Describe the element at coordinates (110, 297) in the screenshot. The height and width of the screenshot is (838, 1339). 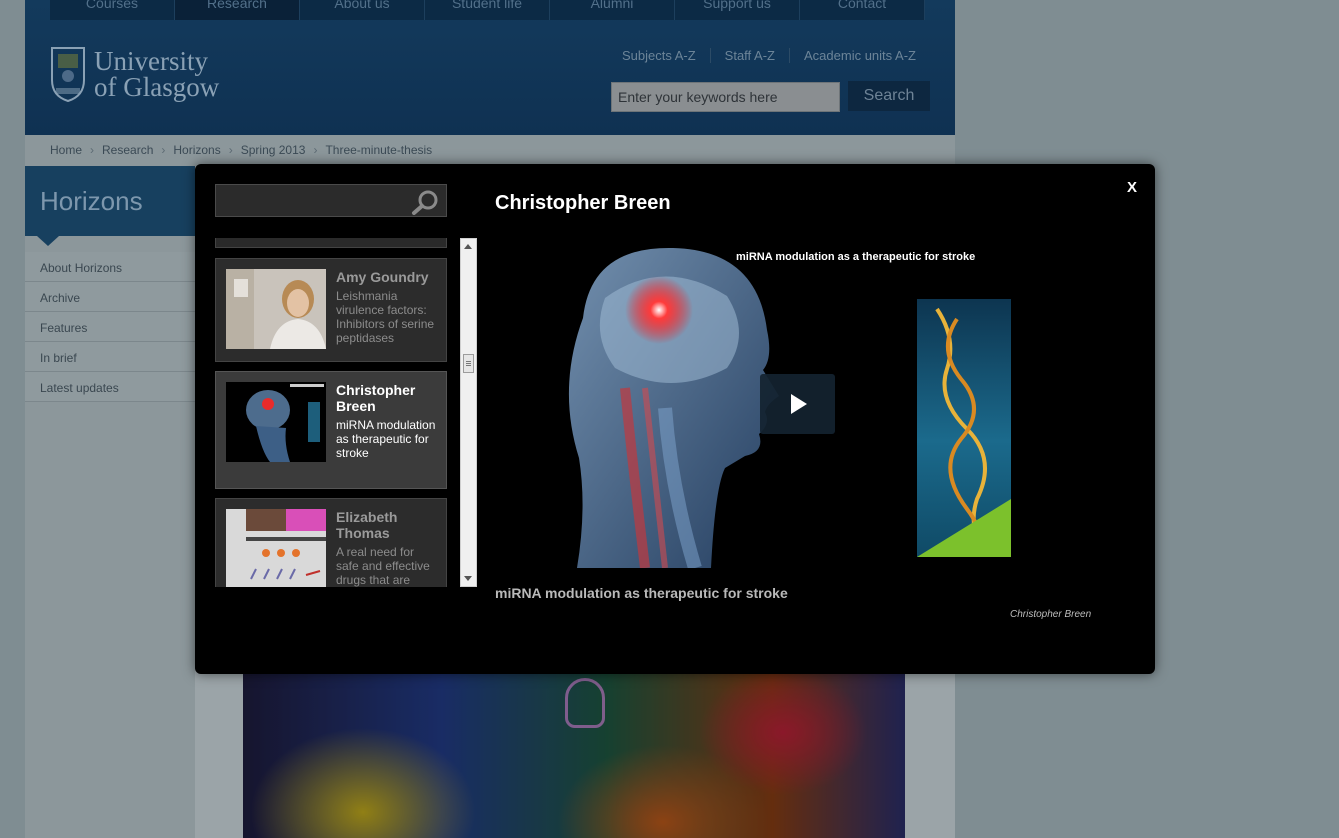
I see `sidenav-item-archive: Archive` at that location.